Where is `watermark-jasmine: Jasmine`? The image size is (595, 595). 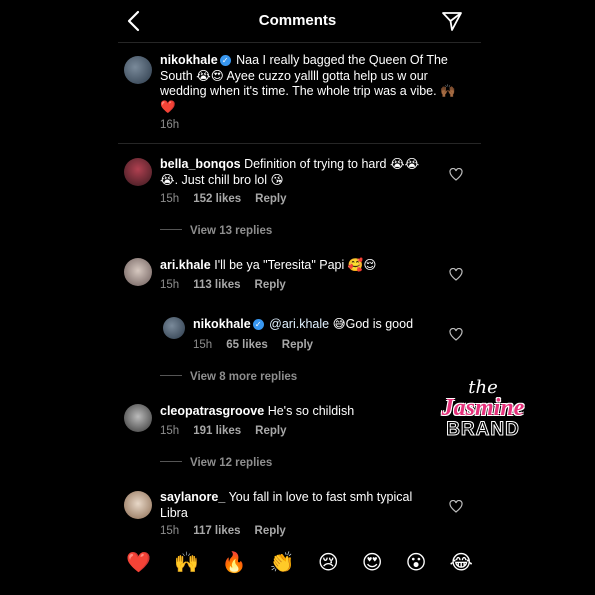
watermark-jasmine: Jasmine is located at coordinates (483, 408).